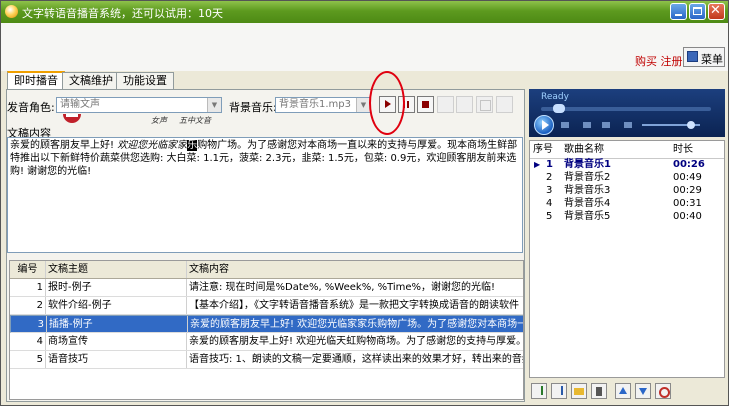 Image resolution: width=729 pixels, height=406 pixels. I want to click on maximize-button, so click(697, 11).